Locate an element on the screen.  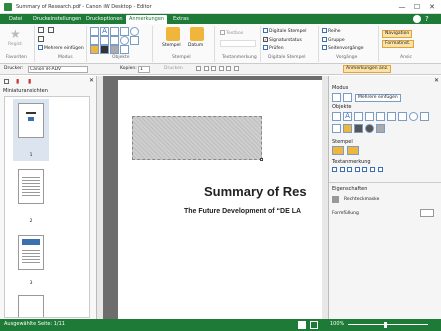
undo-icon is located at coordinates (198, 68).